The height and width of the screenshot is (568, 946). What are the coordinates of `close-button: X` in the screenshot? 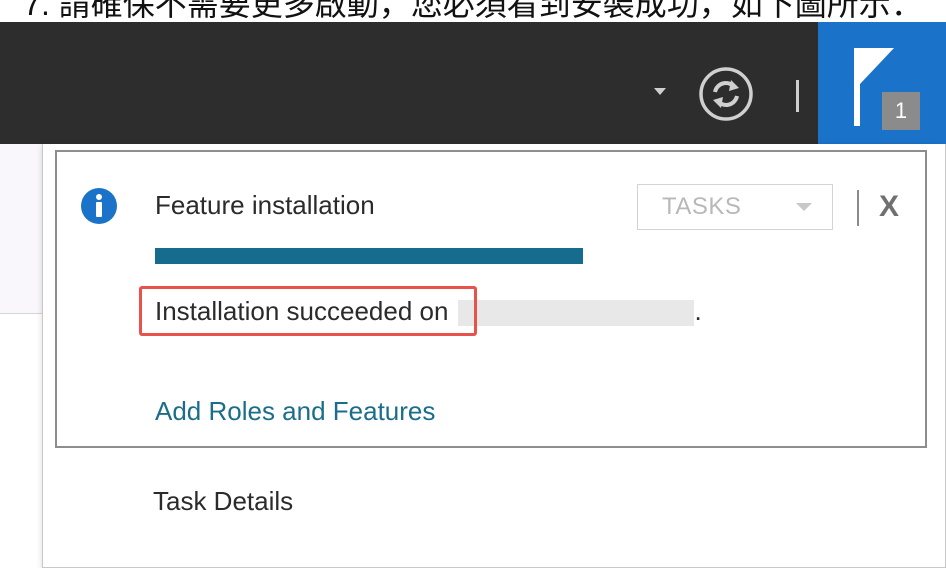 It's located at (889, 207).